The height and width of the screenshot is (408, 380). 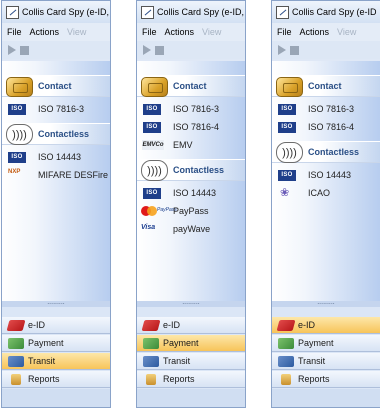 I want to click on title-bar: Collis Card Spy (e-ID, so click(x=326, y=12).